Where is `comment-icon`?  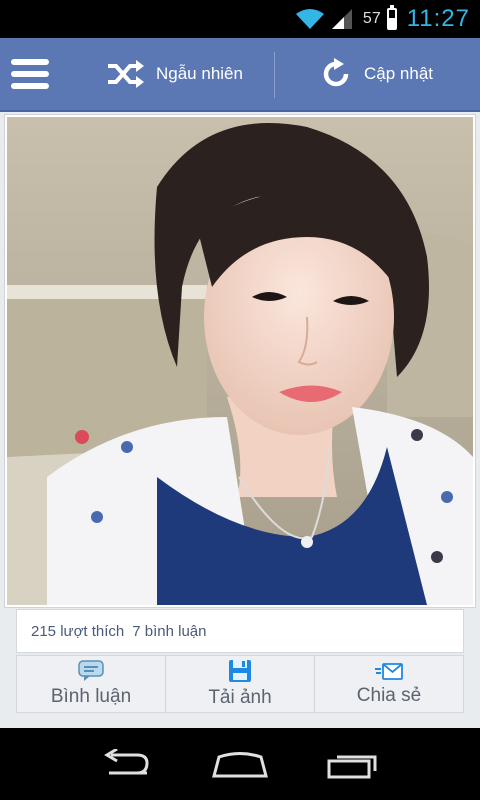
comment-icon is located at coordinates (91, 670).